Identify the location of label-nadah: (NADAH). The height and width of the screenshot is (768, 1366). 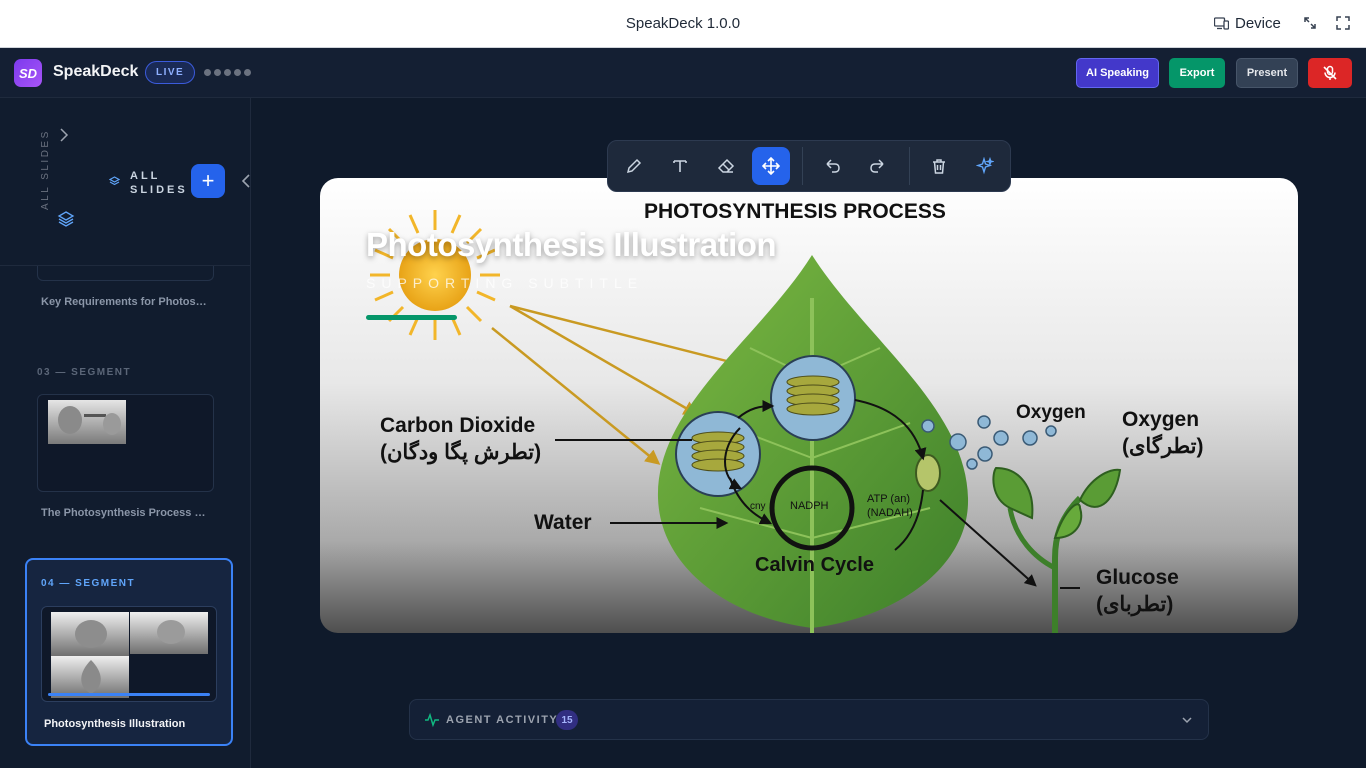
(890, 513).